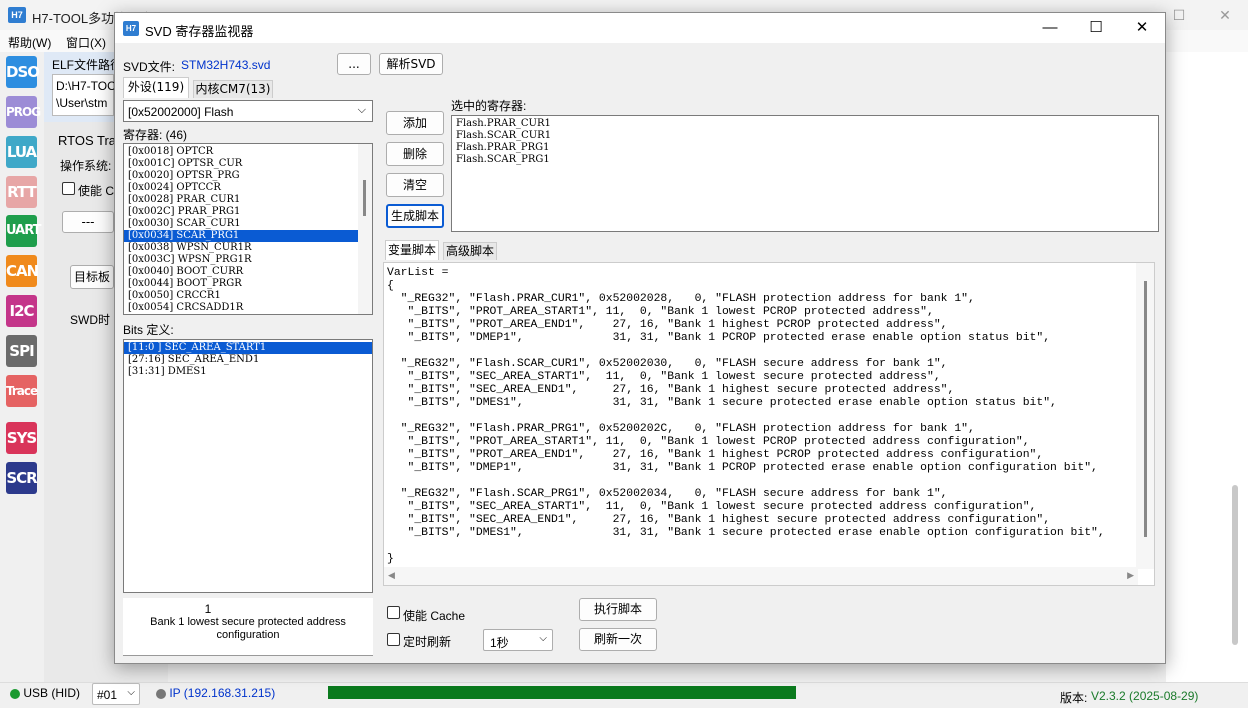 The image size is (1248, 708). What do you see at coordinates (415, 123) in the screenshot?
I see `add-button: 添加` at bounding box center [415, 123].